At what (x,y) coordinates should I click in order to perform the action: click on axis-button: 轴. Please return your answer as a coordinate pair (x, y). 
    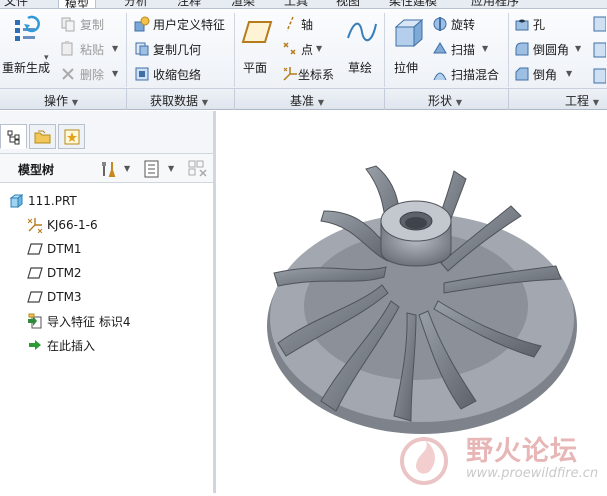
    Looking at the image, I should click on (302, 24).